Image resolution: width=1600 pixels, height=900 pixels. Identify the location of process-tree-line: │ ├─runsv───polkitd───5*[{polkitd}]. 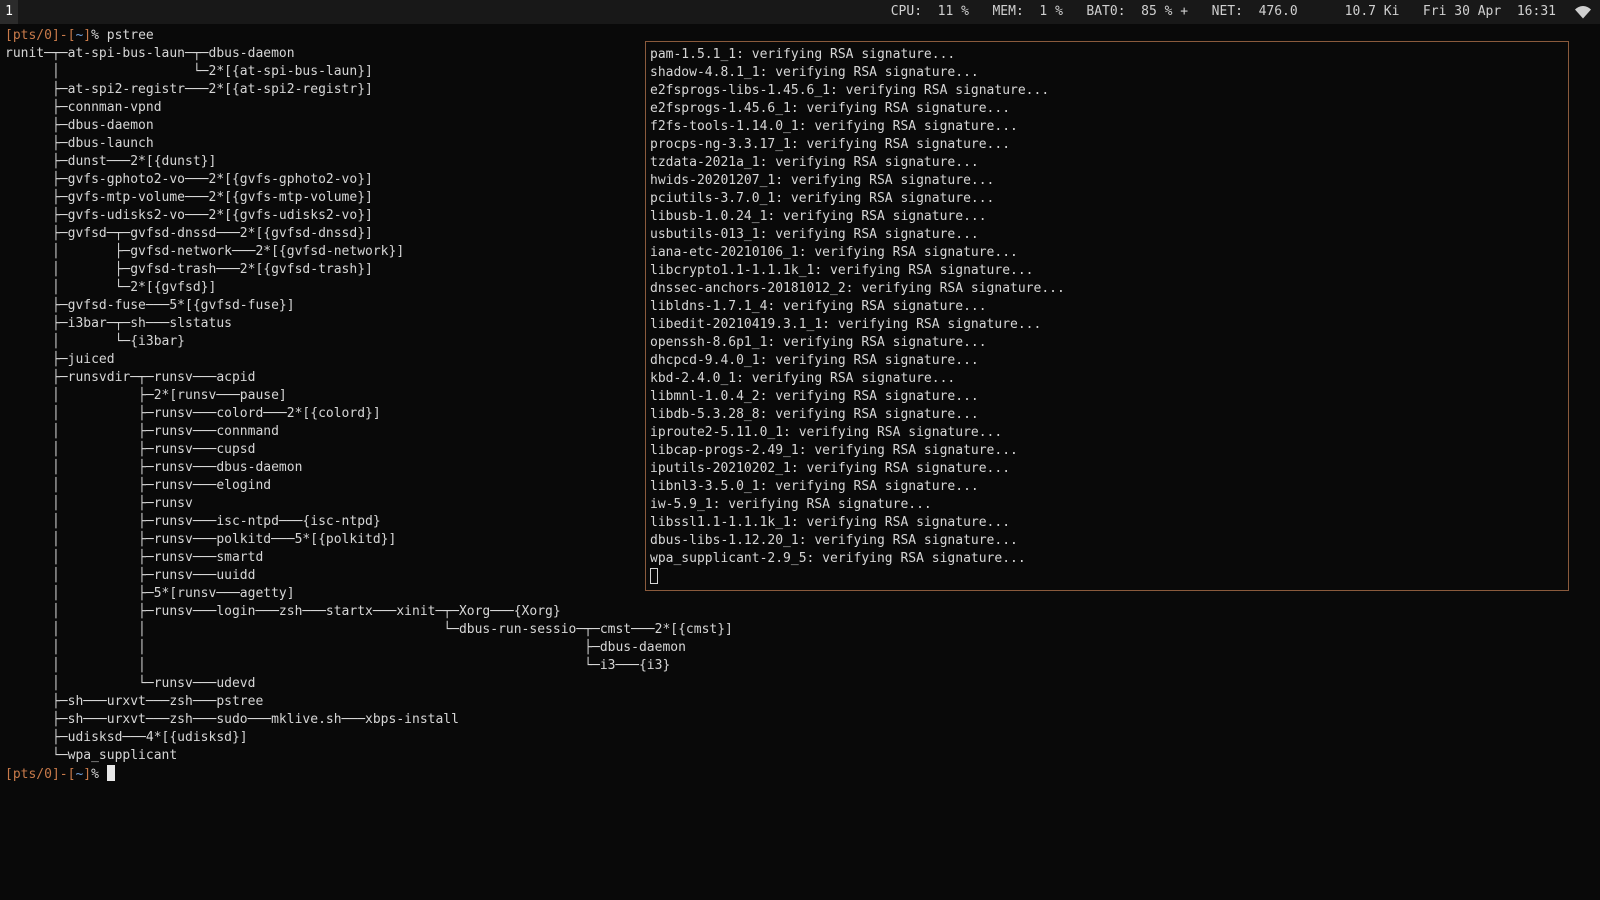
(201, 539).